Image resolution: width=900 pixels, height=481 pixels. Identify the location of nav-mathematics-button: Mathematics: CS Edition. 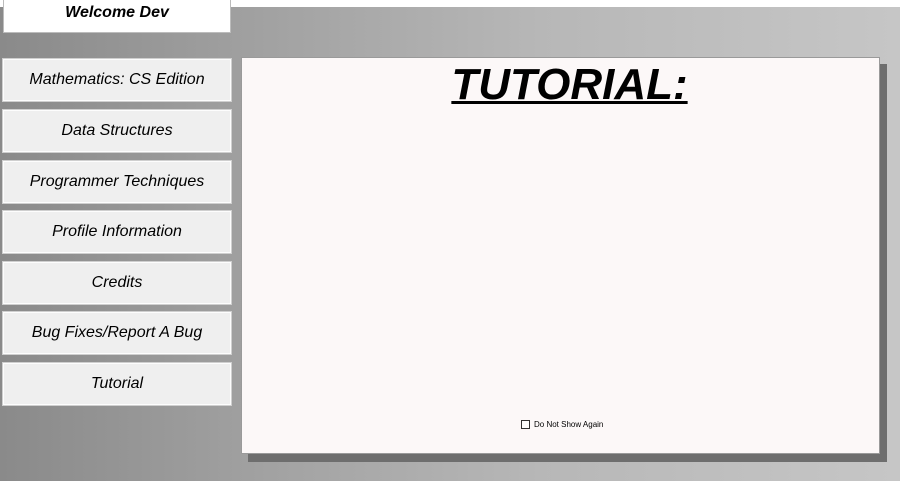
(117, 80).